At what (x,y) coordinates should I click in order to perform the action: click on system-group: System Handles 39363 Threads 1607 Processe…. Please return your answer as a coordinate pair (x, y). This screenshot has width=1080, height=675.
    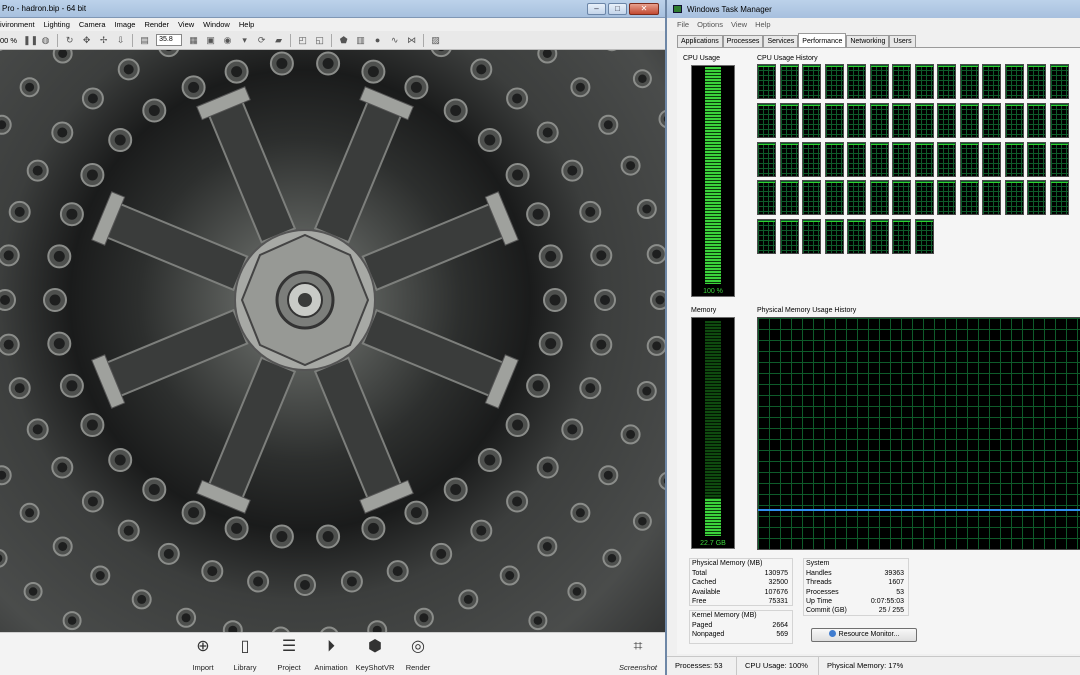
    Looking at the image, I should click on (856, 587).